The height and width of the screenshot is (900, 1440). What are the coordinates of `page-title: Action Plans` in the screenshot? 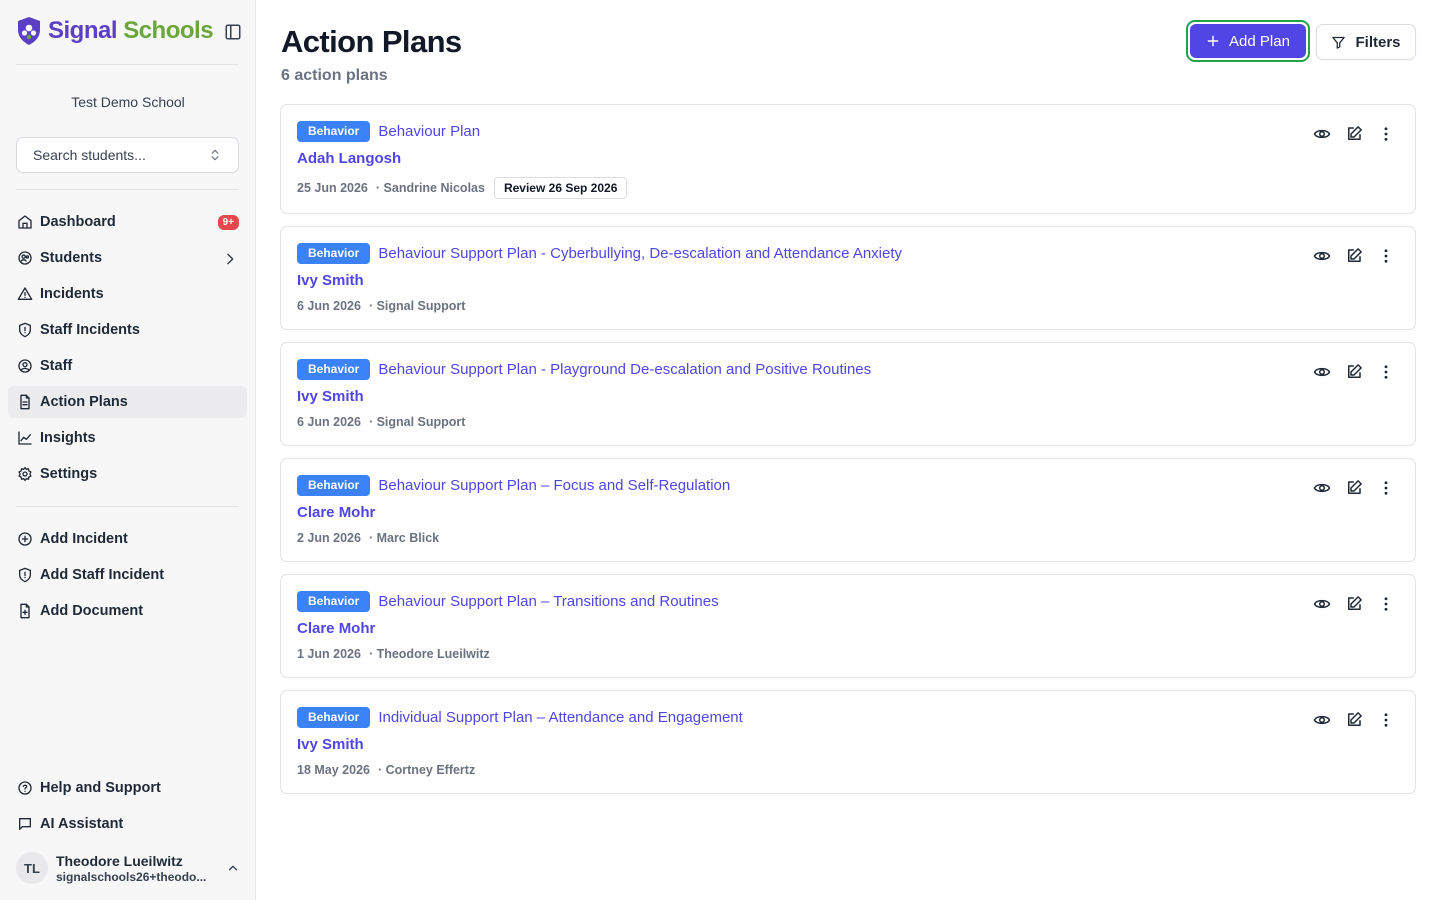 It's located at (371, 41).